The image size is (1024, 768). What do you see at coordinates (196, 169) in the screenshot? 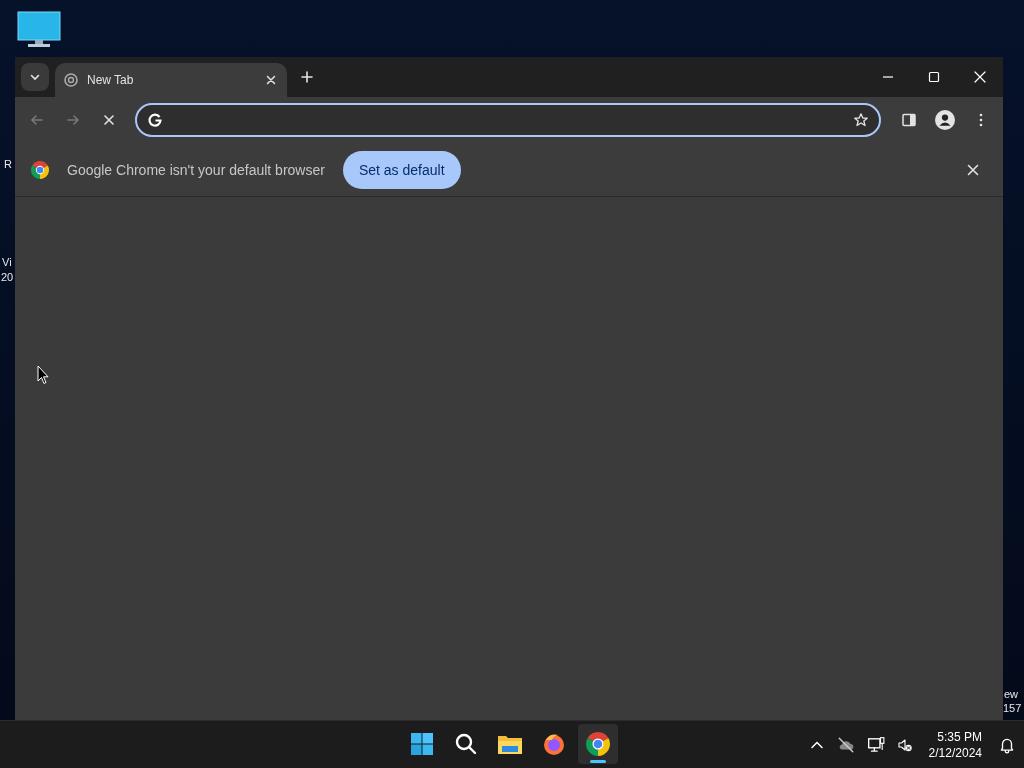
I see `infobar-message: Google Chrome isn't your default browser` at bounding box center [196, 169].